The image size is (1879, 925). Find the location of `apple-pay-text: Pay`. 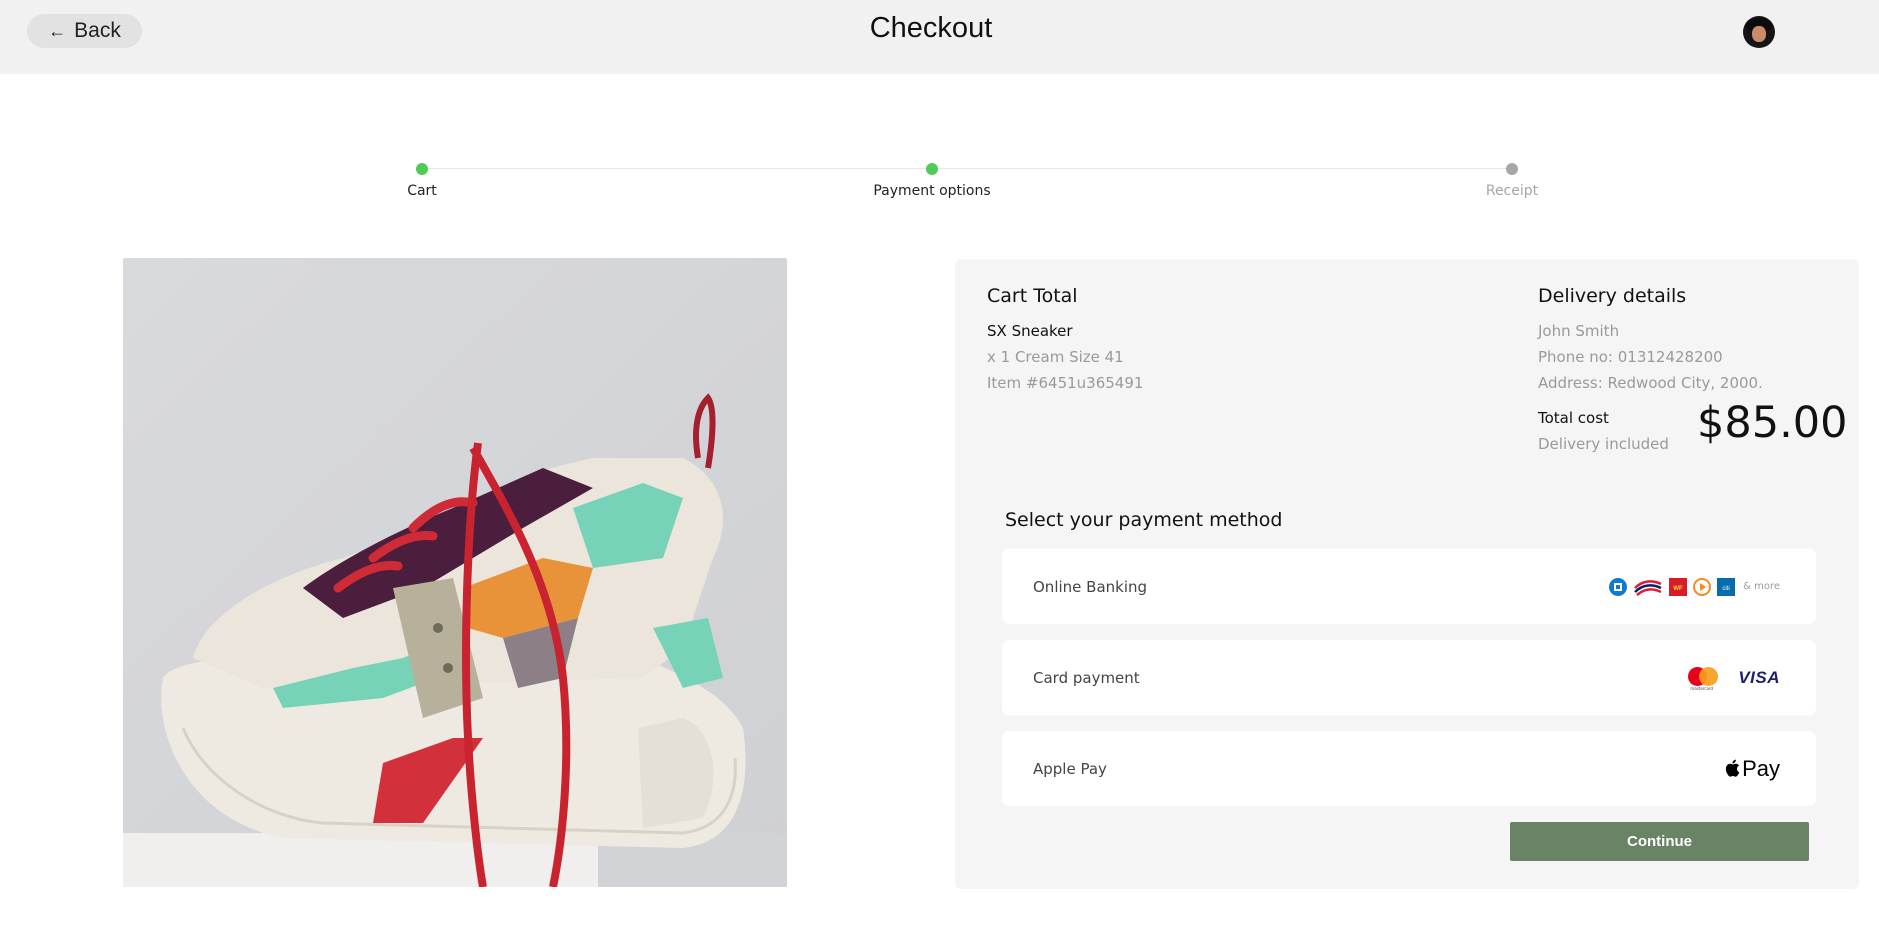

apple-pay-text: Pay is located at coordinates (1761, 768).